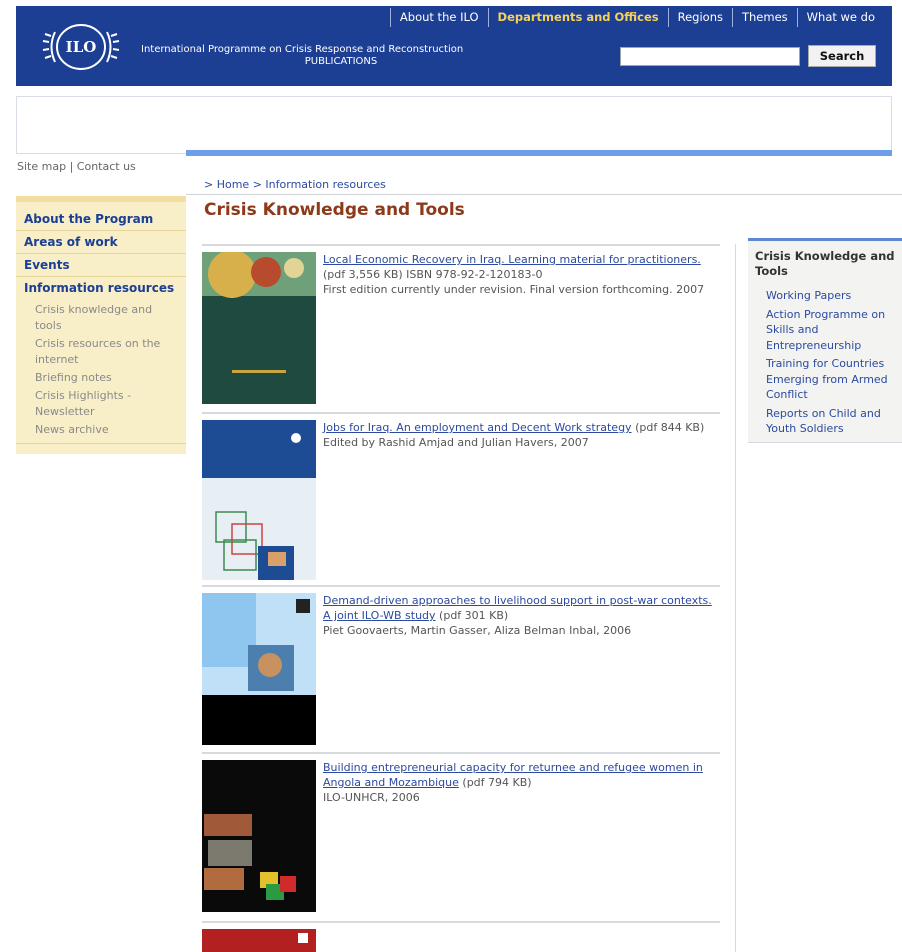 The image size is (902, 952). I want to click on utility-links: Site map | Contact us, so click(76, 166).